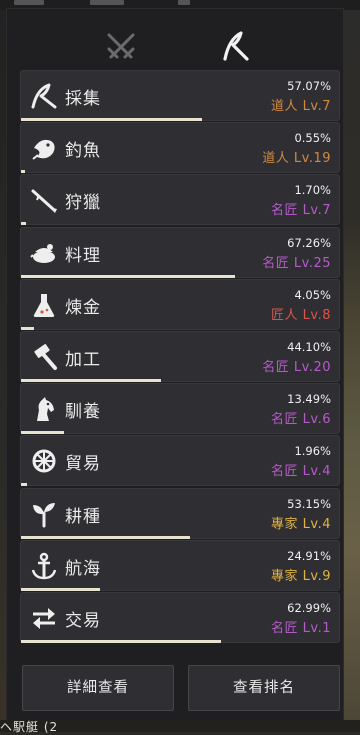  I want to click on alchemy-flask-icon, so click(44, 305).